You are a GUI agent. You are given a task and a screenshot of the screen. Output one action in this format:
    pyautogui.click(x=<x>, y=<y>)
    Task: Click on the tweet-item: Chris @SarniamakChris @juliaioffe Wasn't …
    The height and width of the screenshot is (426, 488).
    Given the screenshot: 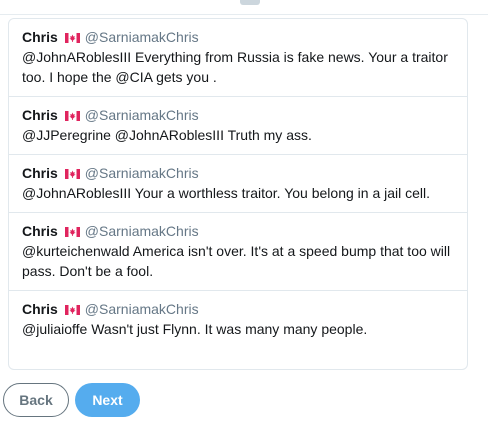 What is the action you would take?
    pyautogui.click(x=238, y=319)
    